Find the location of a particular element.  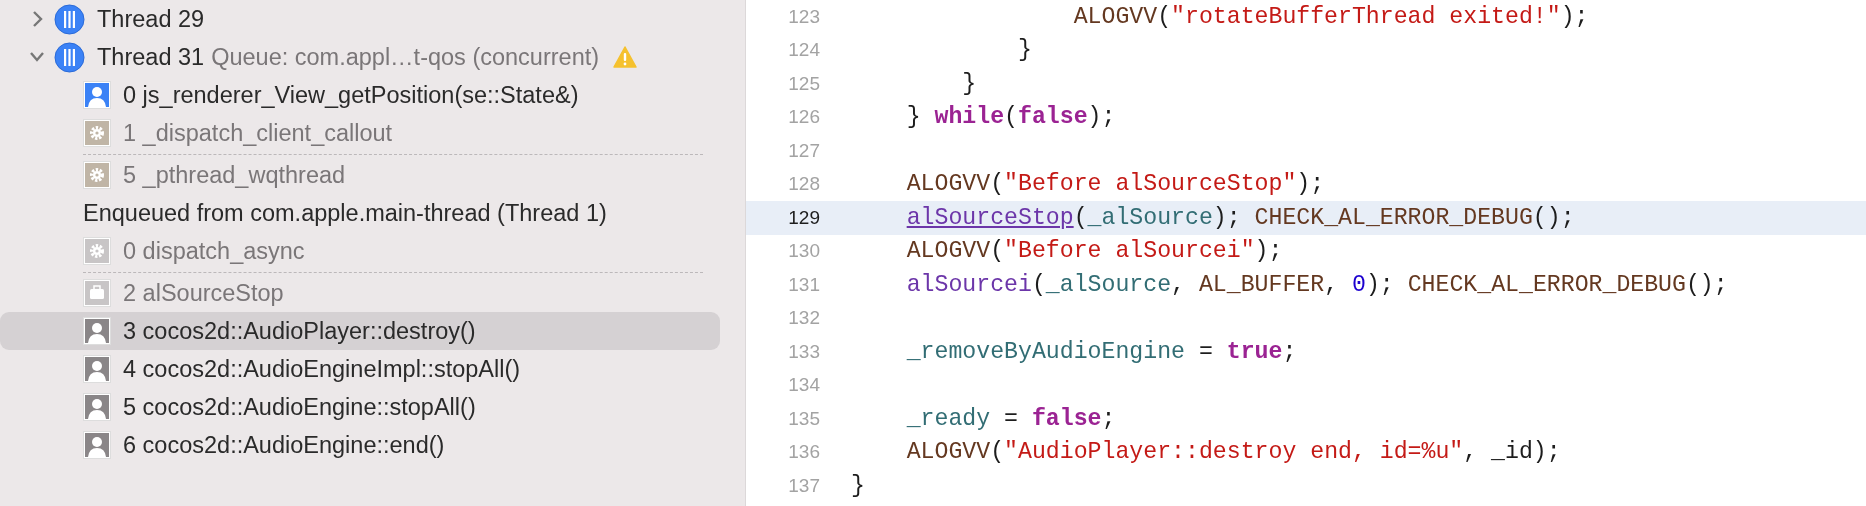

thread-label: Thread 29 is located at coordinates (151, 19).